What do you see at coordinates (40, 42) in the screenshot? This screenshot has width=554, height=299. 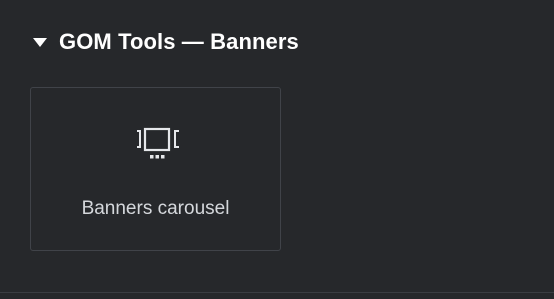 I see `caret-down-icon` at bounding box center [40, 42].